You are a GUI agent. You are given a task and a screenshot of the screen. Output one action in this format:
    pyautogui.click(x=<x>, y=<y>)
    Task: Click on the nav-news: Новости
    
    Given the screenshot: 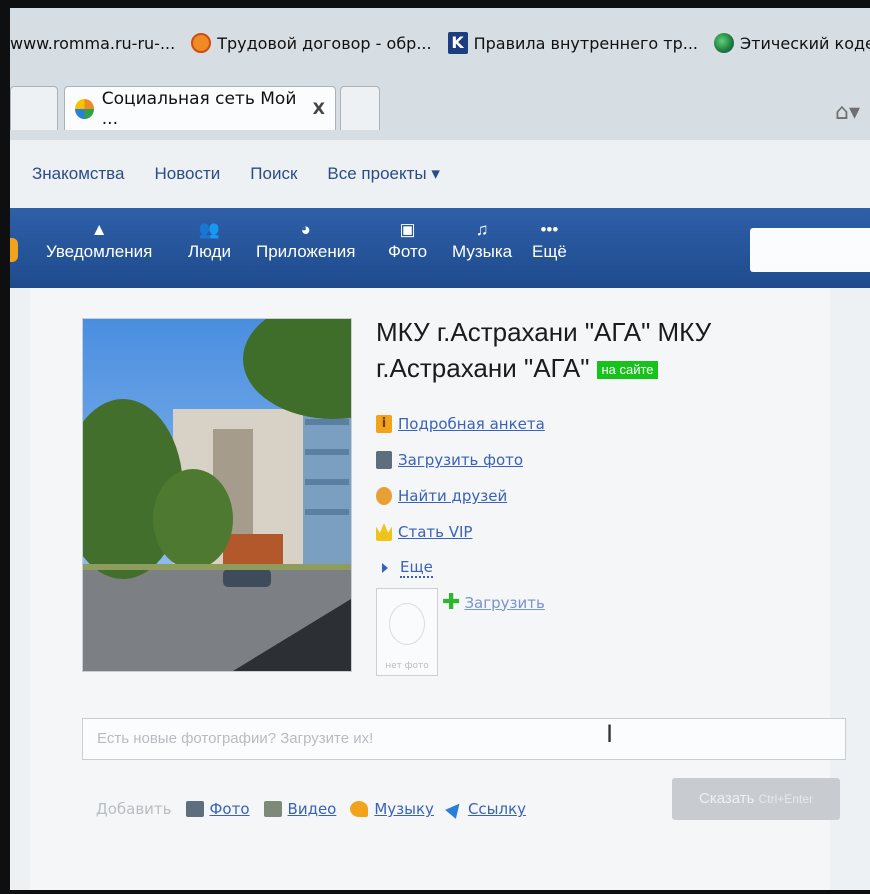 What is the action you would take?
    pyautogui.click(x=187, y=174)
    